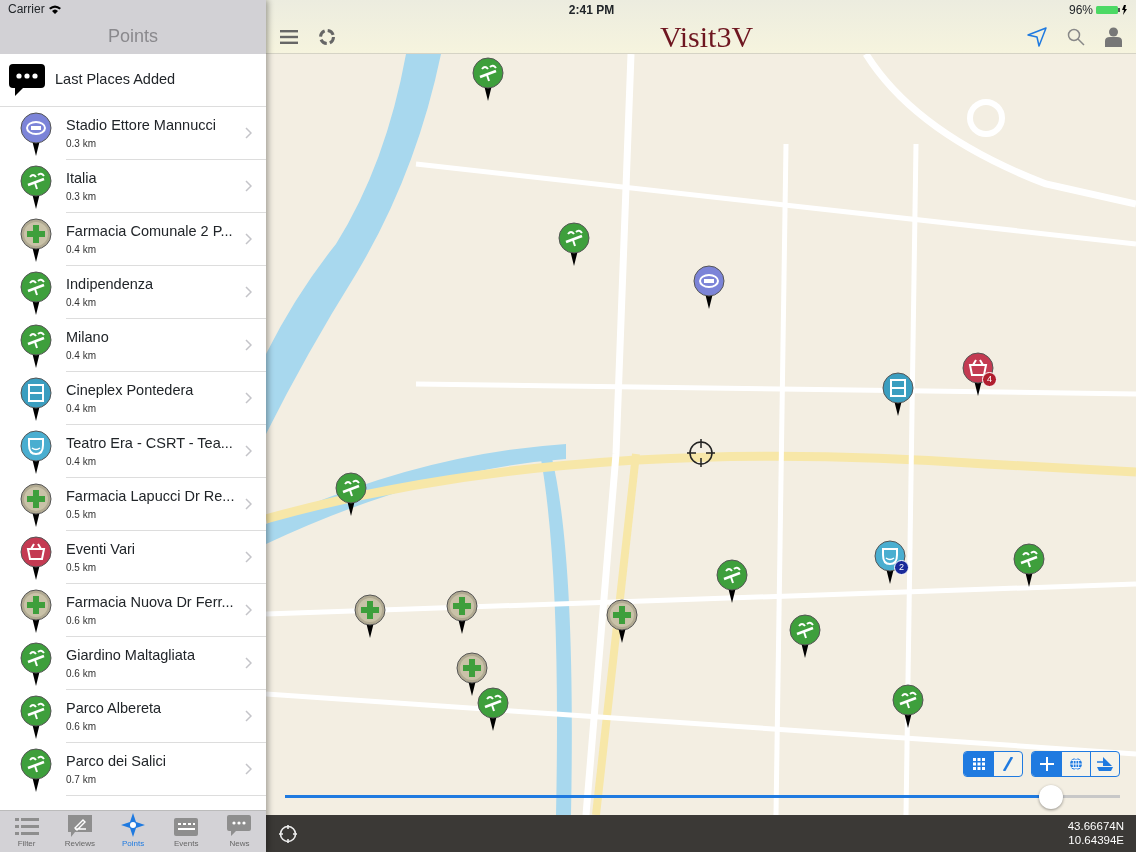 The width and height of the screenshot is (1136, 852). I want to click on coordinate-text: 43.66674N, so click(1095, 827).